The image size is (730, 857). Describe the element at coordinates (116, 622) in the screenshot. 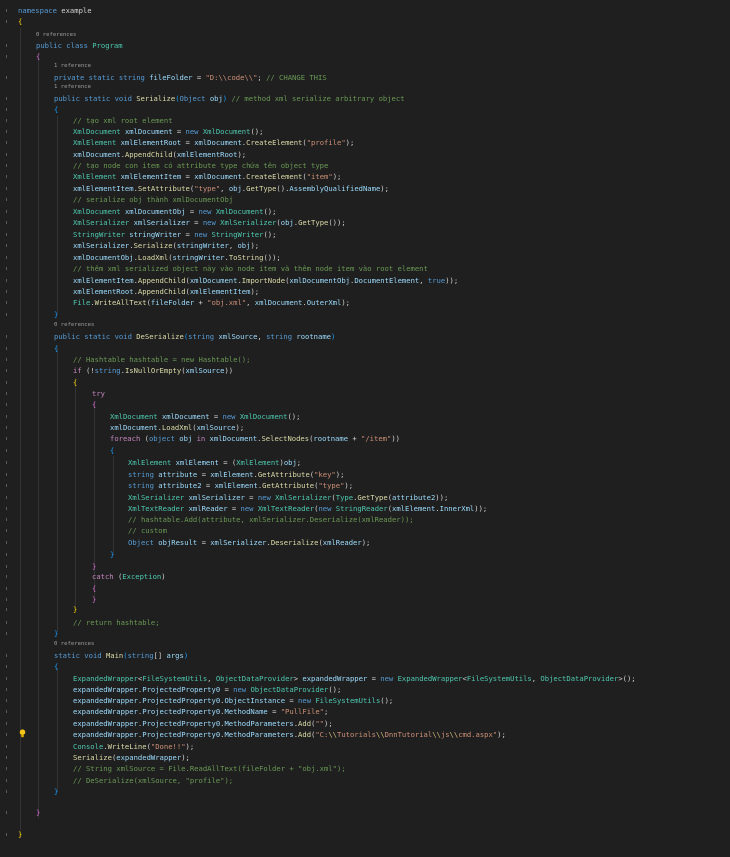

I see `code-line: // return hashtable;` at that location.